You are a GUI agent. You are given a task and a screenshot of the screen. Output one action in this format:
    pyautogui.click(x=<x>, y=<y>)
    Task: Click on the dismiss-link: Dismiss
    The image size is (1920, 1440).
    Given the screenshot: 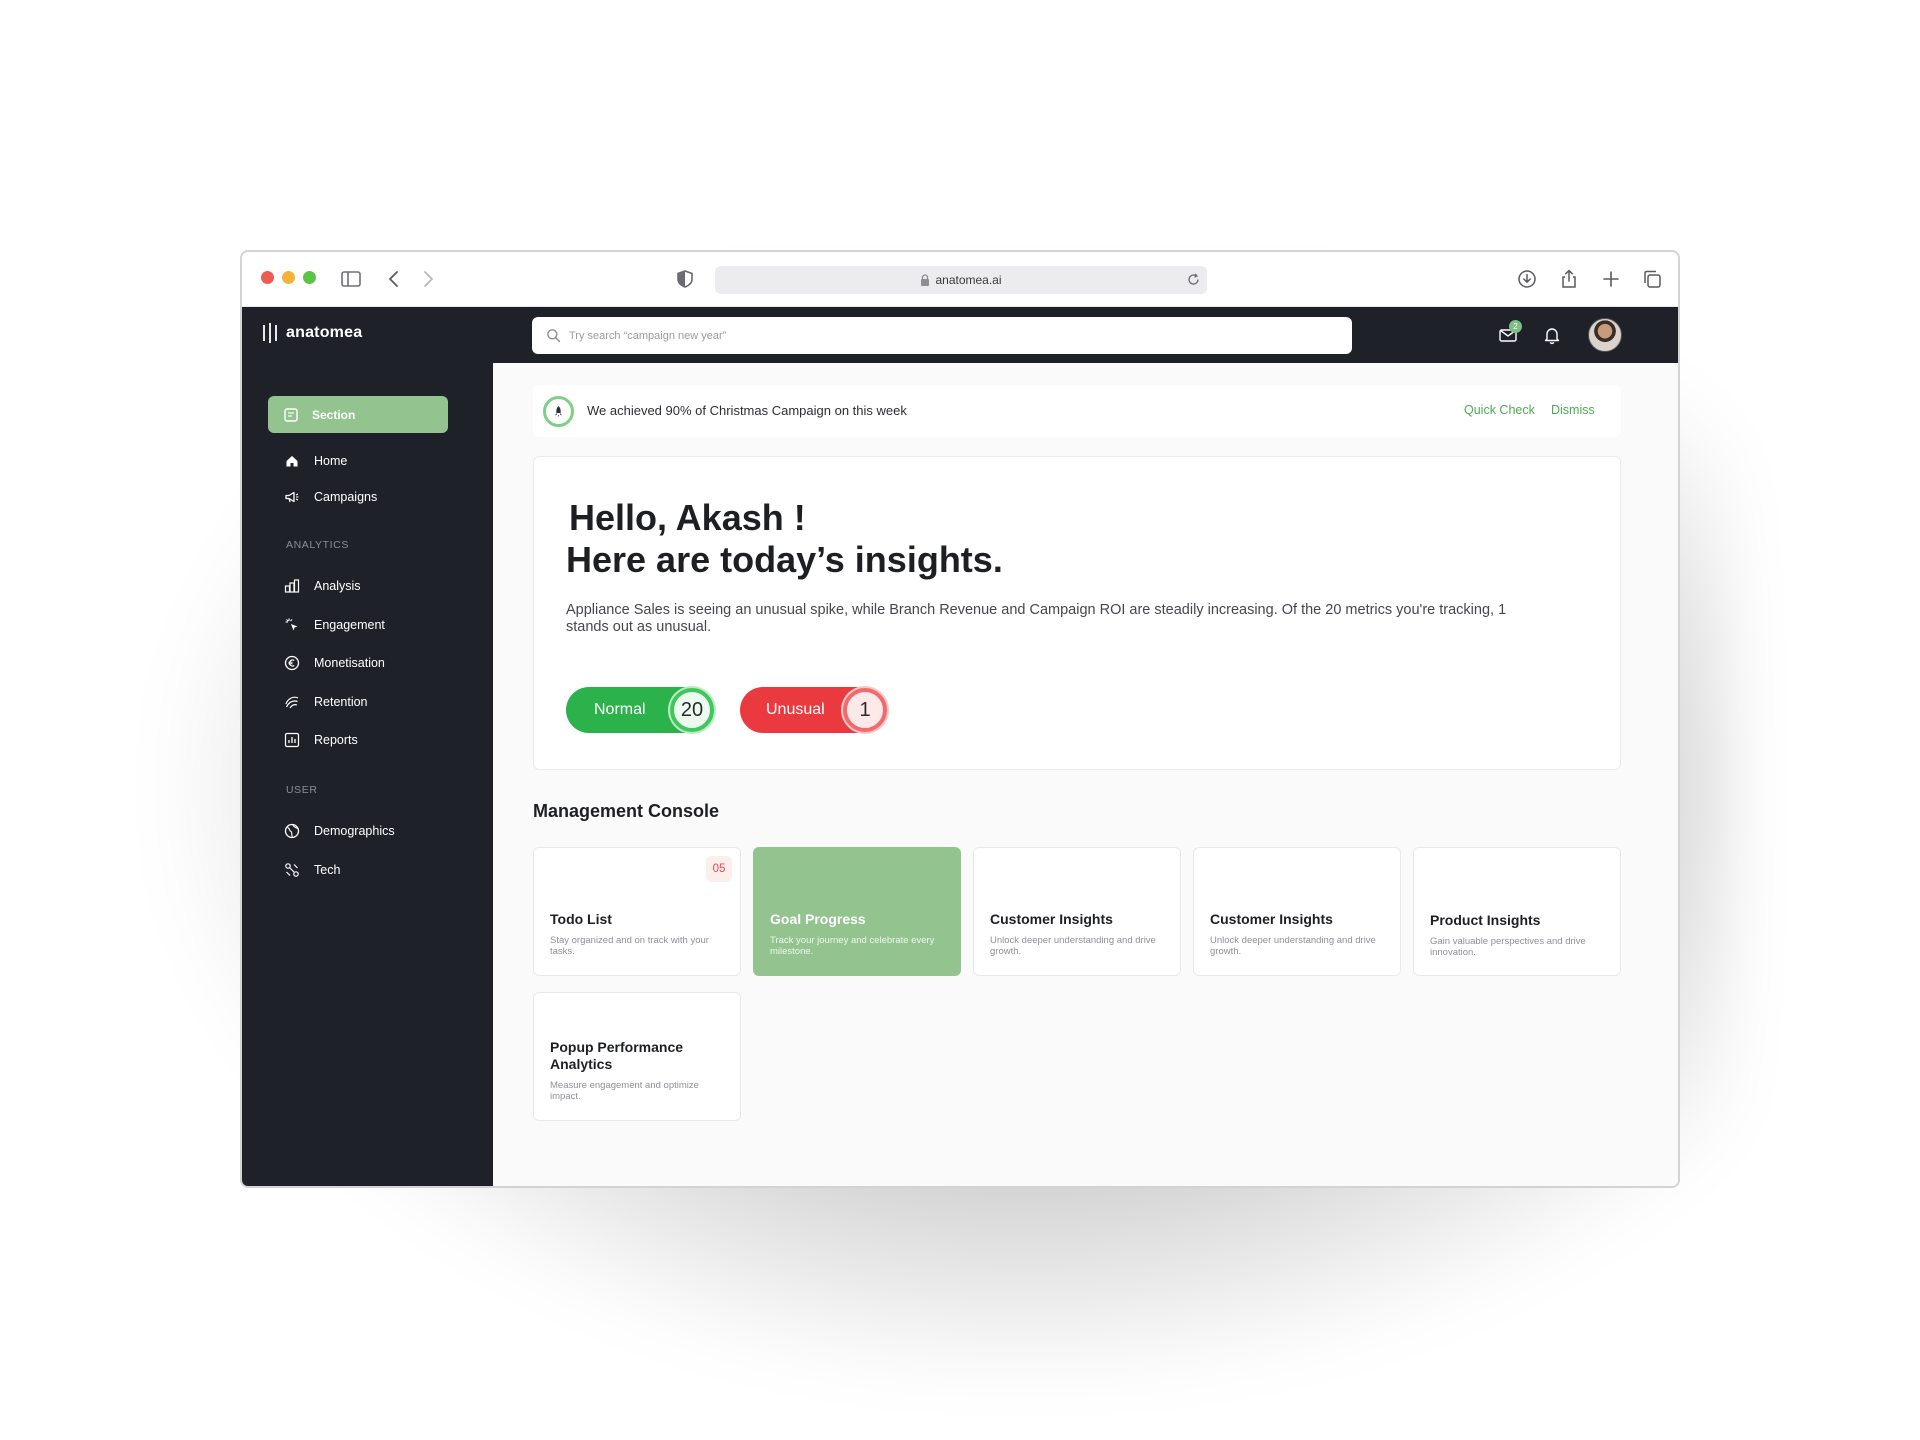 What is the action you would take?
    pyautogui.click(x=1573, y=410)
    